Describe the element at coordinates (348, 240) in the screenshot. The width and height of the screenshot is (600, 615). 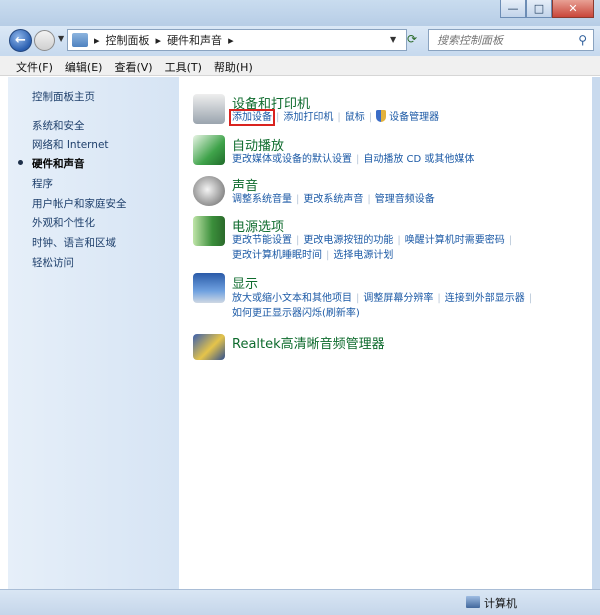
I see `link-change-power-buttons: 更改电源按钮的功能` at that location.